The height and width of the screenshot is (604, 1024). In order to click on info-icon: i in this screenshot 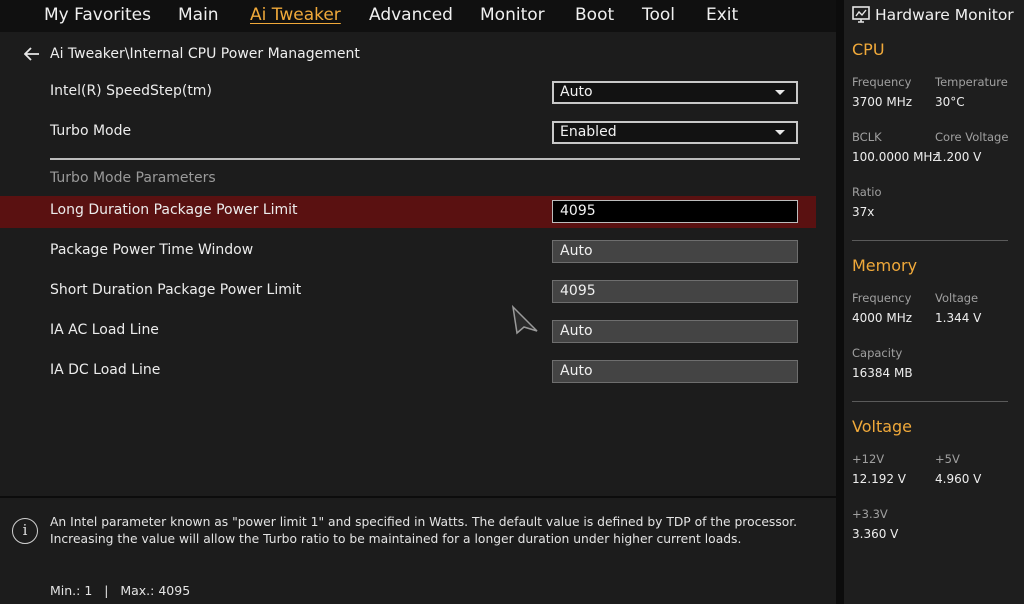, I will do `click(25, 531)`.